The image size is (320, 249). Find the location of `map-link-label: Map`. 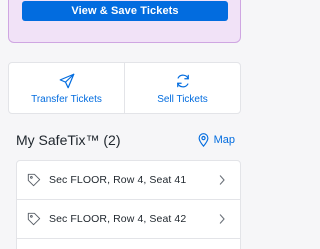

map-link-label: Map is located at coordinates (224, 140).